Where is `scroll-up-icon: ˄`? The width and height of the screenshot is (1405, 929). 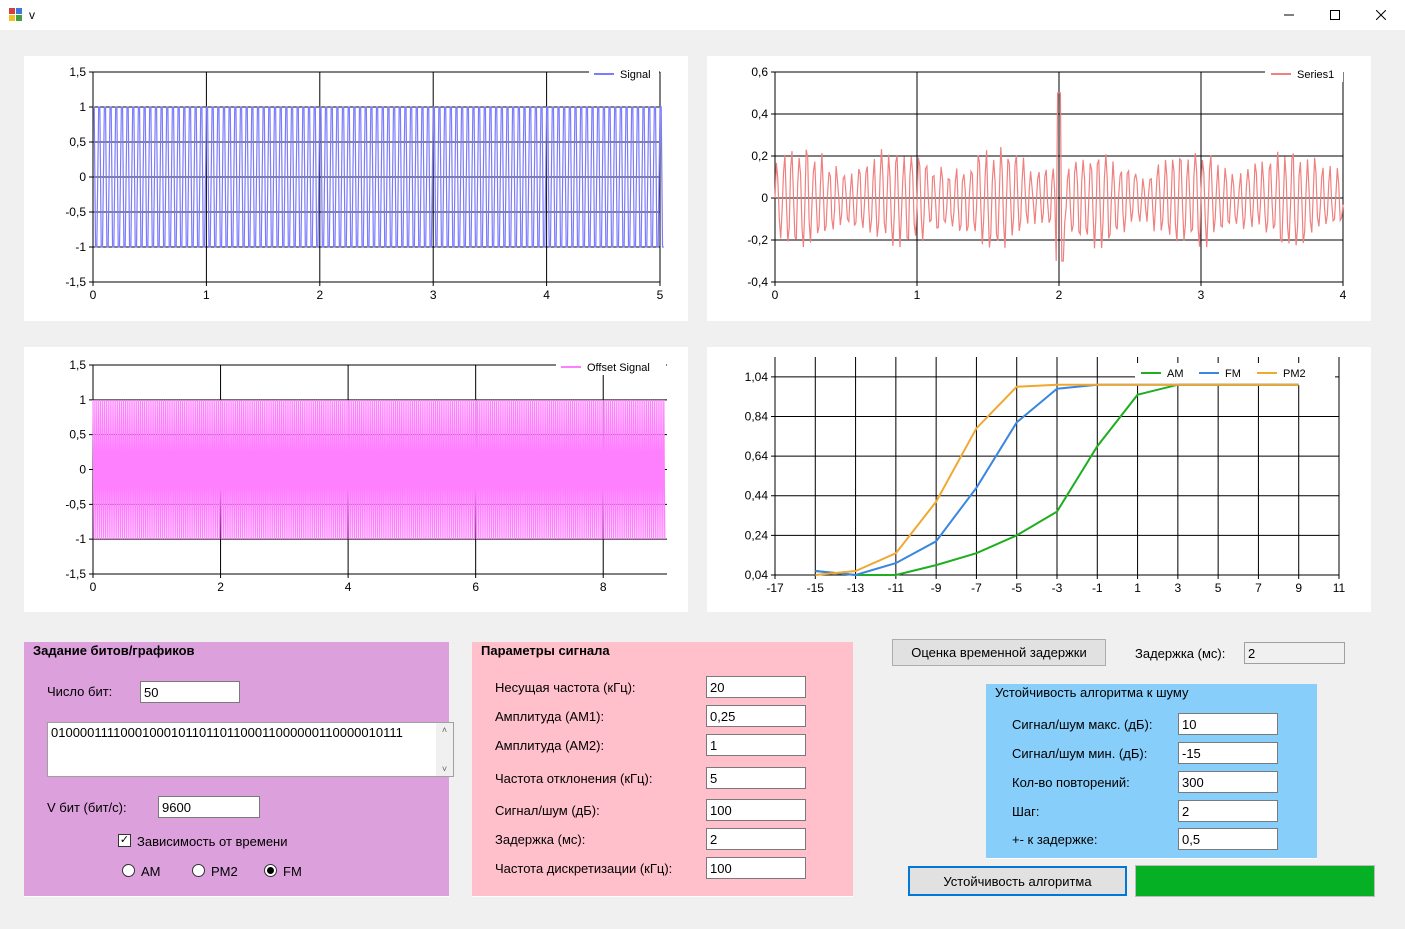 scroll-up-icon: ˄ is located at coordinates (444, 730).